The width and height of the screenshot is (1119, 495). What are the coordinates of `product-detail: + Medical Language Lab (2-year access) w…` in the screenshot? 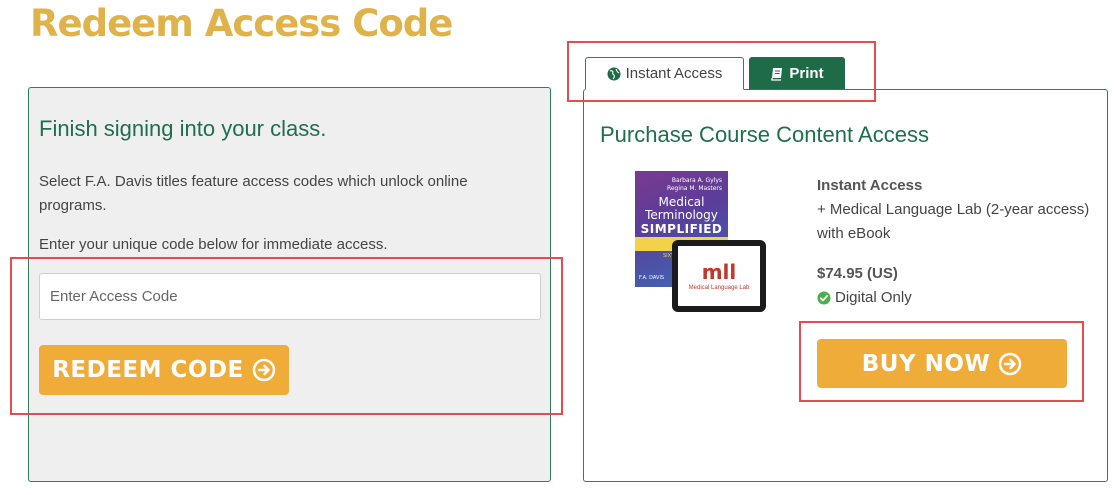 It's located at (953, 221).